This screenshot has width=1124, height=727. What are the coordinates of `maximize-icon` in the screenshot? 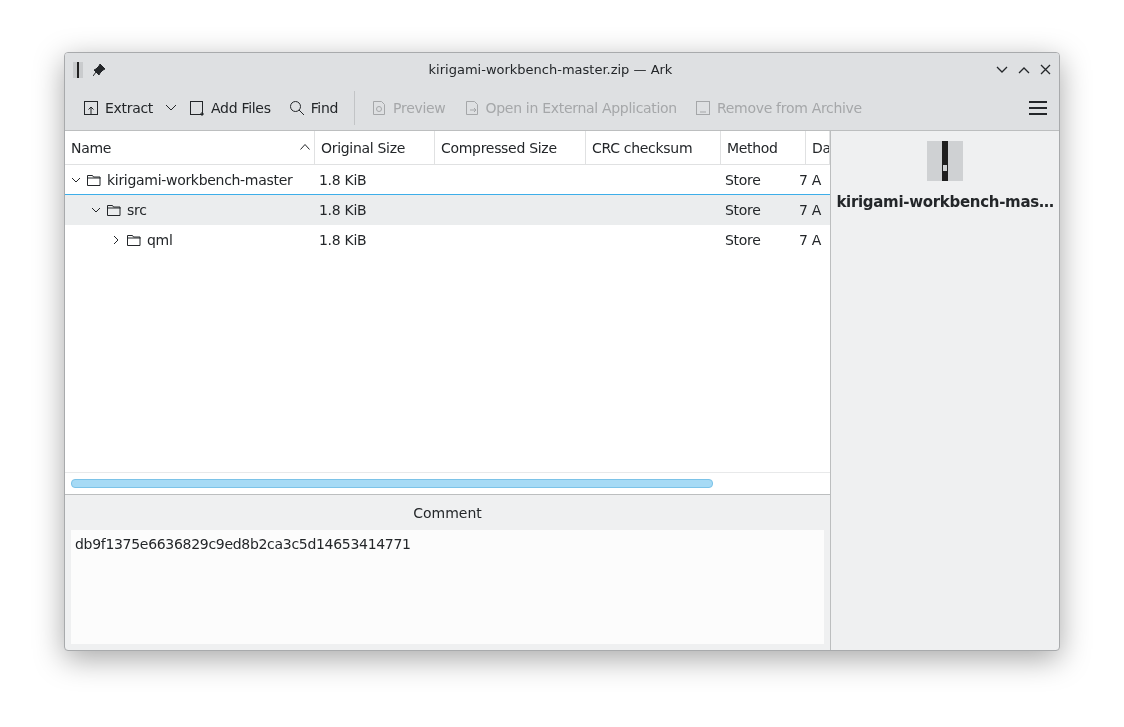 It's located at (1024, 69).